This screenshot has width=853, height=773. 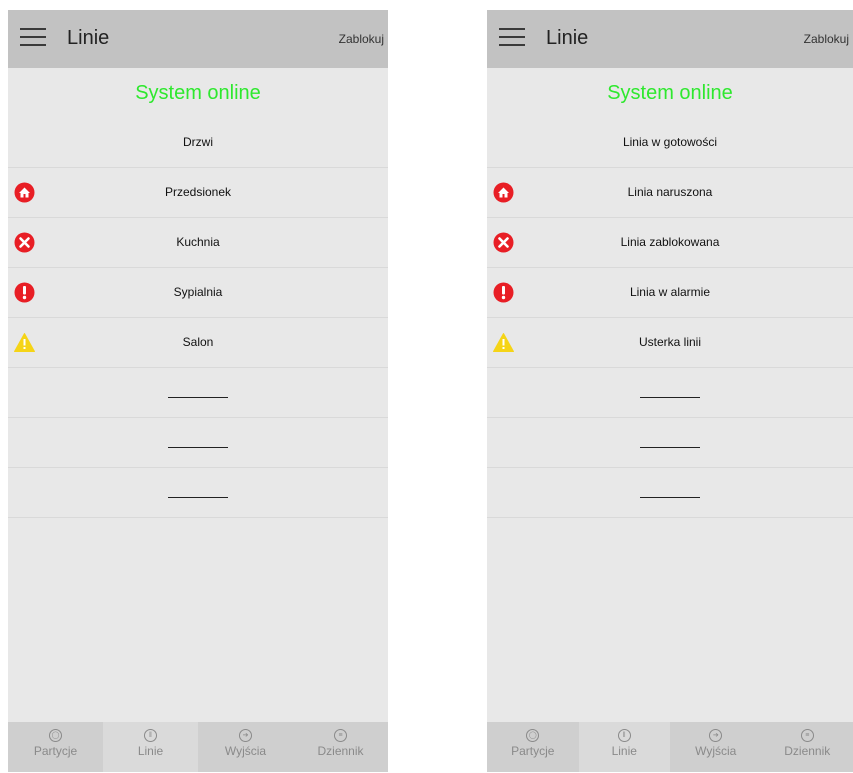 I want to click on row-label: Linia w alarmie, so click(x=670, y=292).